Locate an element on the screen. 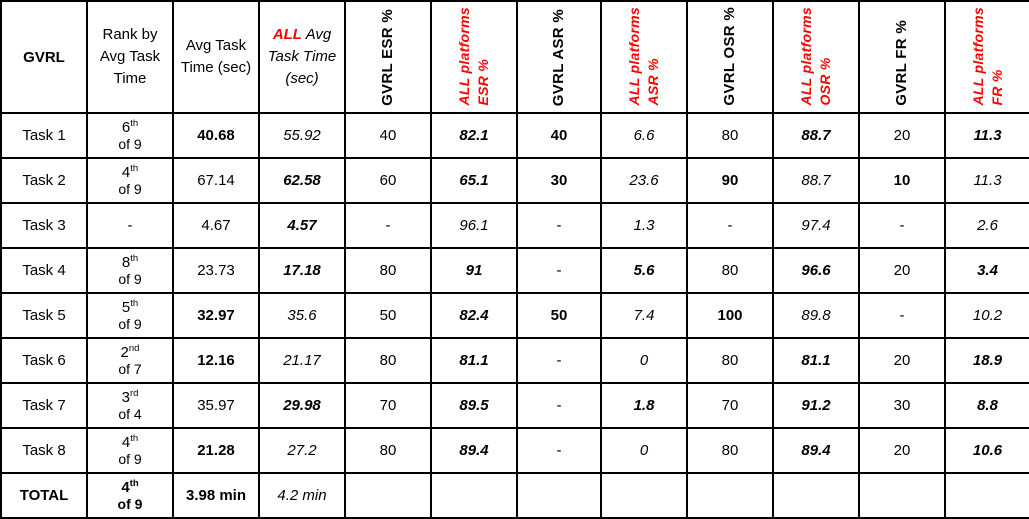 The image size is (1029, 519). row-8-gvrl-osr: 80 is located at coordinates (730, 450).